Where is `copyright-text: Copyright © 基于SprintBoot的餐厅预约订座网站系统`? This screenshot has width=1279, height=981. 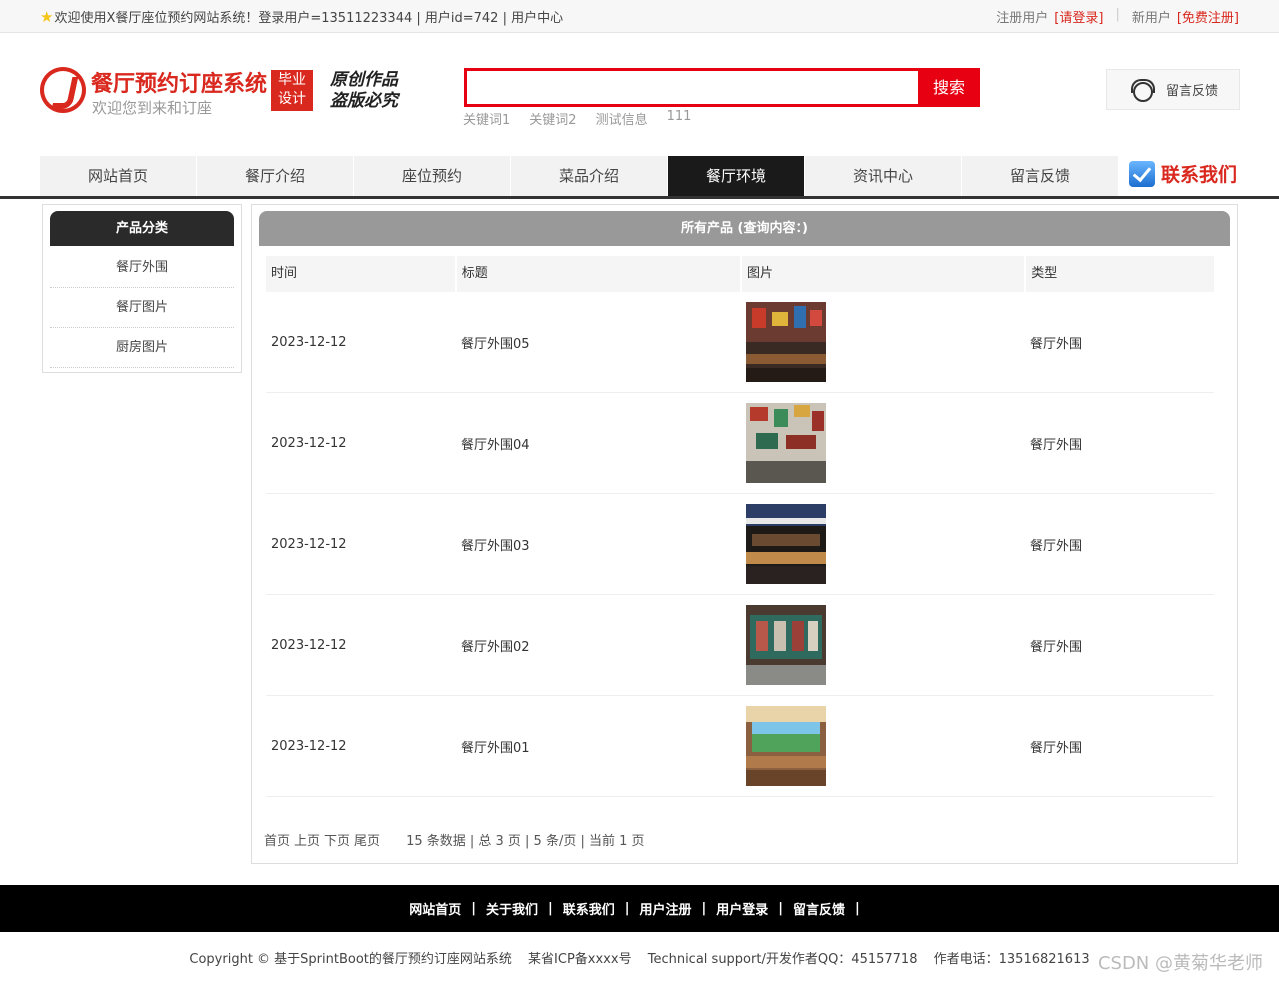 copyright-text: Copyright © 基于SprintBoot的餐厅预约订座网站系统 is located at coordinates (350, 959).